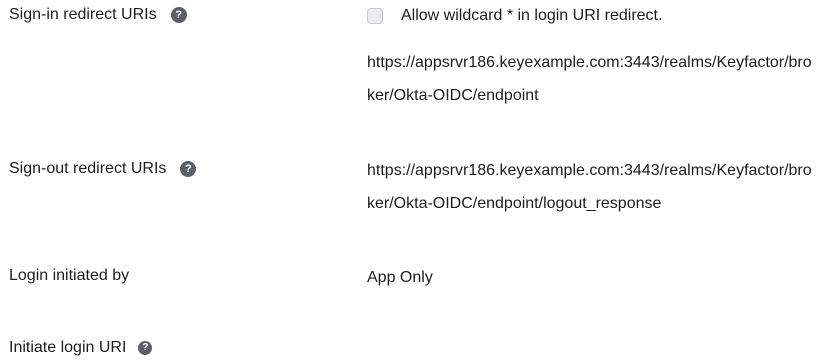  I want to click on login-initiated-by-label: Login initiated by, so click(69, 276).